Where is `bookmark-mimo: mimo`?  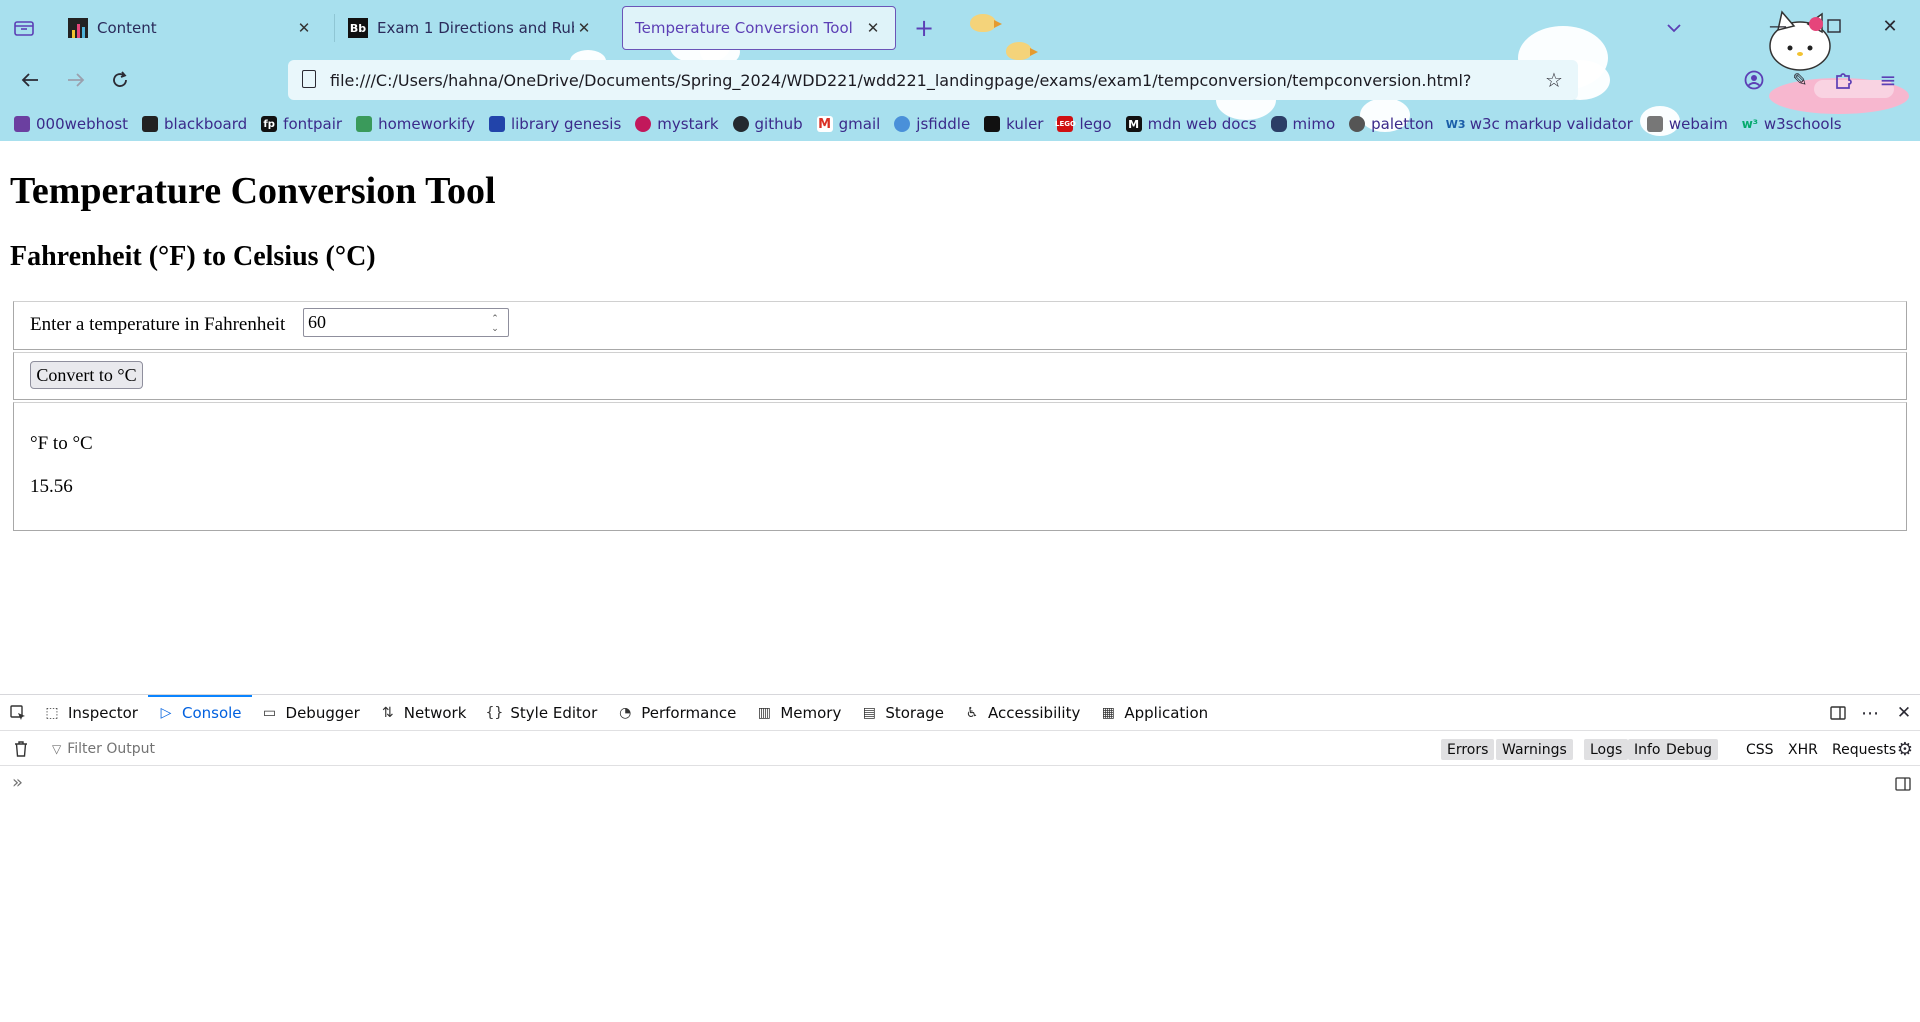
bookmark-mimo: mimo is located at coordinates (1302, 124).